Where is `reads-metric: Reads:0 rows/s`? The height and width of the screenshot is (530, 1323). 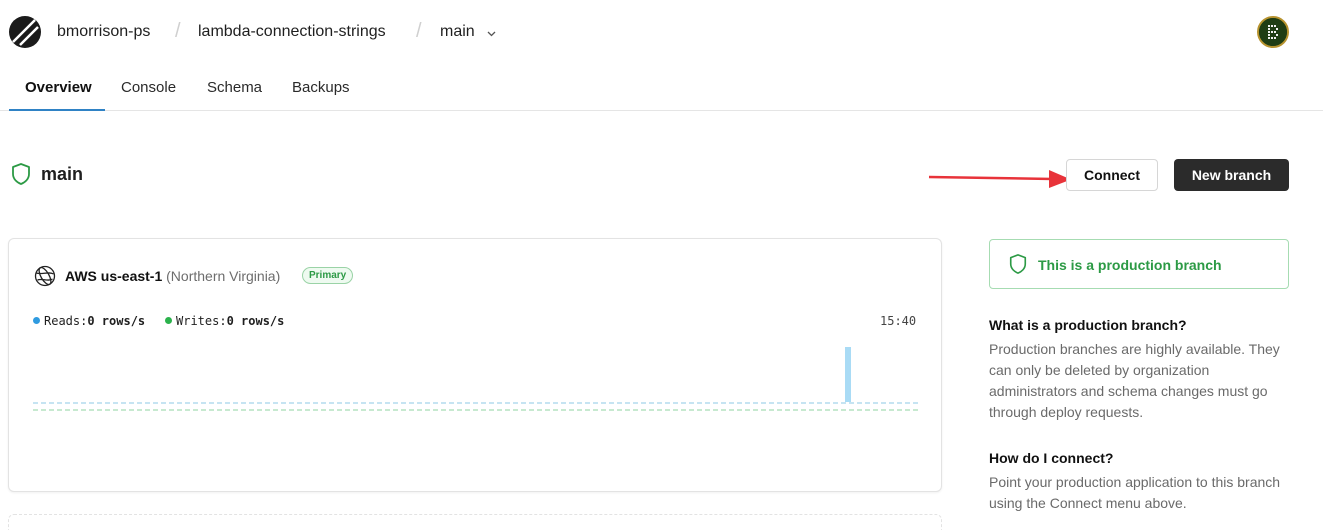 reads-metric: Reads:0 rows/s is located at coordinates (89, 321).